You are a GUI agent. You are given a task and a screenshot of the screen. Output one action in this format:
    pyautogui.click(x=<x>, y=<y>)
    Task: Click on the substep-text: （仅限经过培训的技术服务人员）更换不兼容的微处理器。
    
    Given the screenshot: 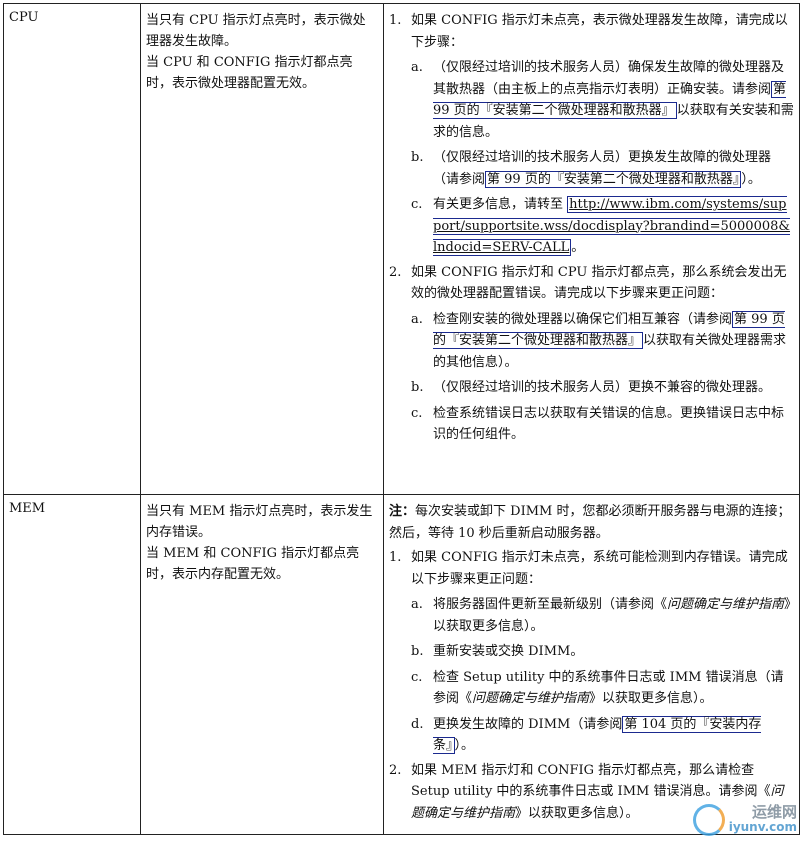 What is the action you would take?
    pyautogui.click(x=602, y=387)
    